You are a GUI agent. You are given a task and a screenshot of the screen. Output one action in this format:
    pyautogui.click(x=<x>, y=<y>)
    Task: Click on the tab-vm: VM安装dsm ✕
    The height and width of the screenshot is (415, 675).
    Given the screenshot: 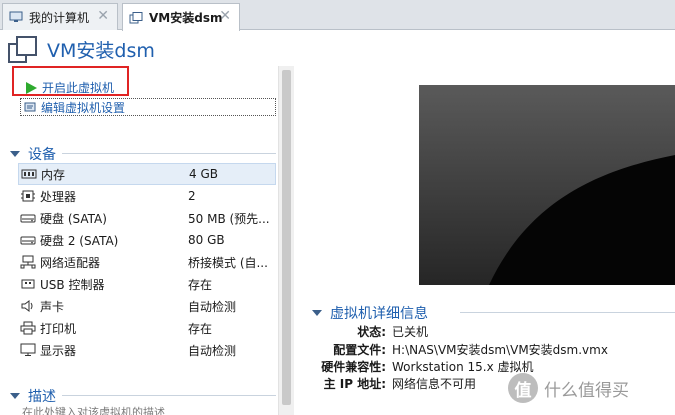 What is the action you would take?
    pyautogui.click(x=181, y=17)
    